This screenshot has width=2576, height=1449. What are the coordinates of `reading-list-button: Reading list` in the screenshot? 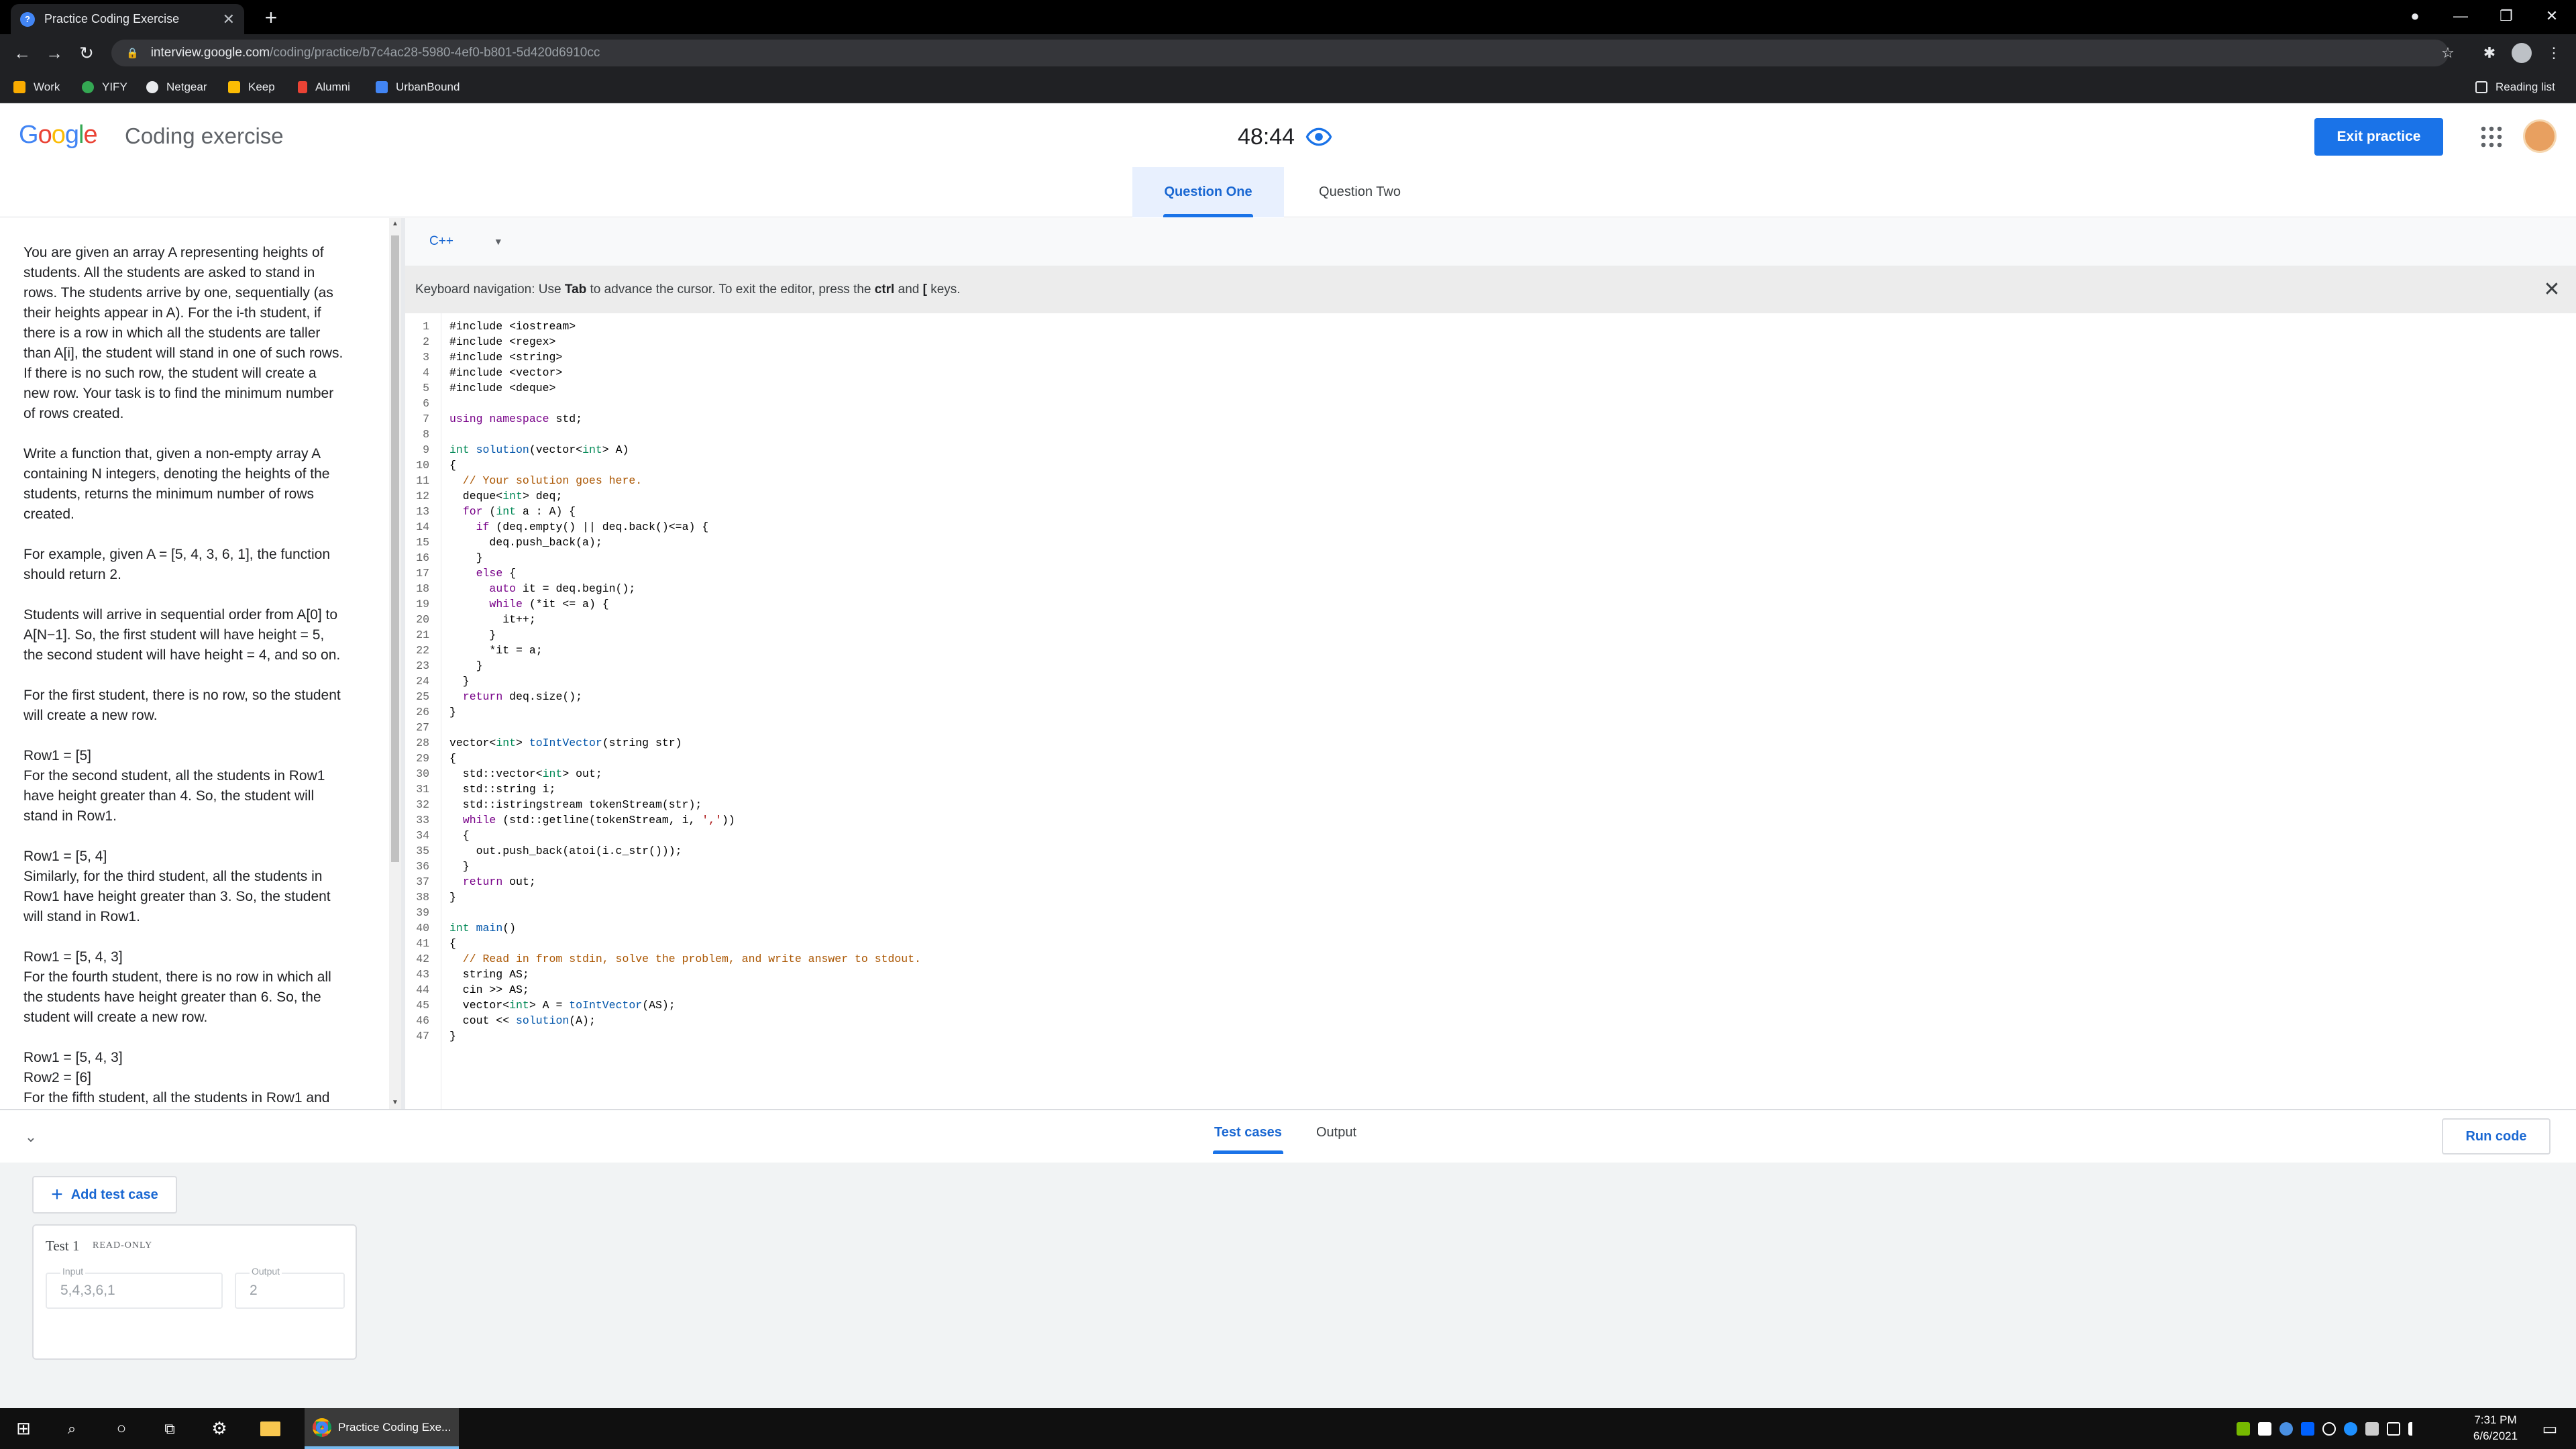 It's located at (2515, 87).